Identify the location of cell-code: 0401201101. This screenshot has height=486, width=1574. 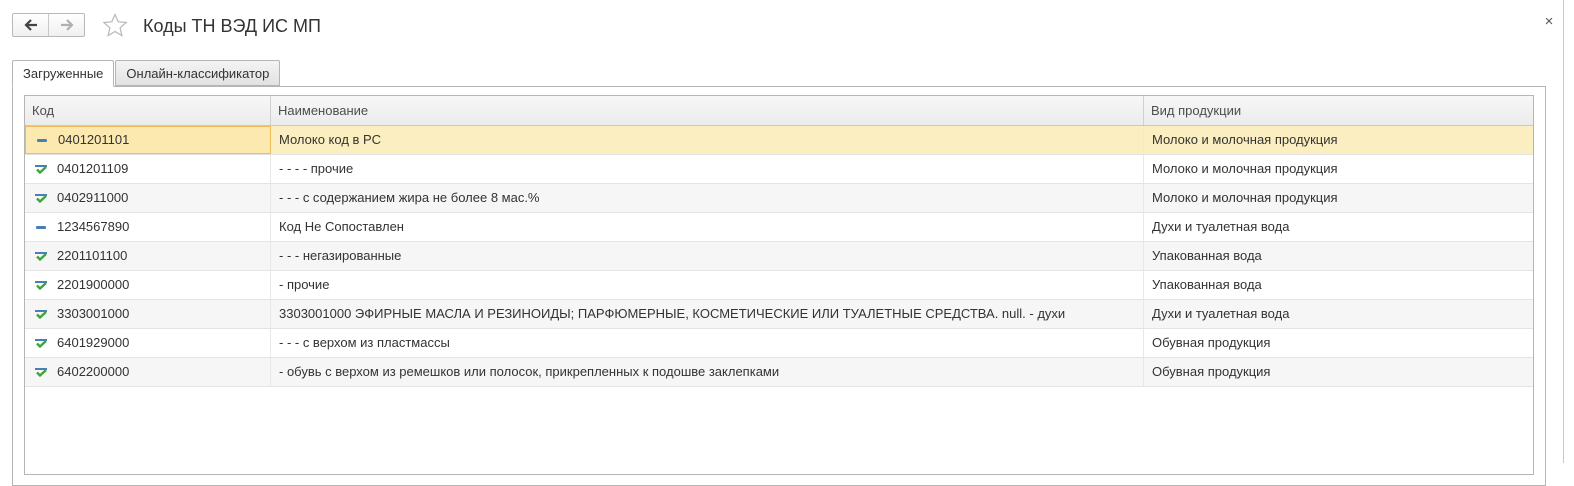
(148, 140).